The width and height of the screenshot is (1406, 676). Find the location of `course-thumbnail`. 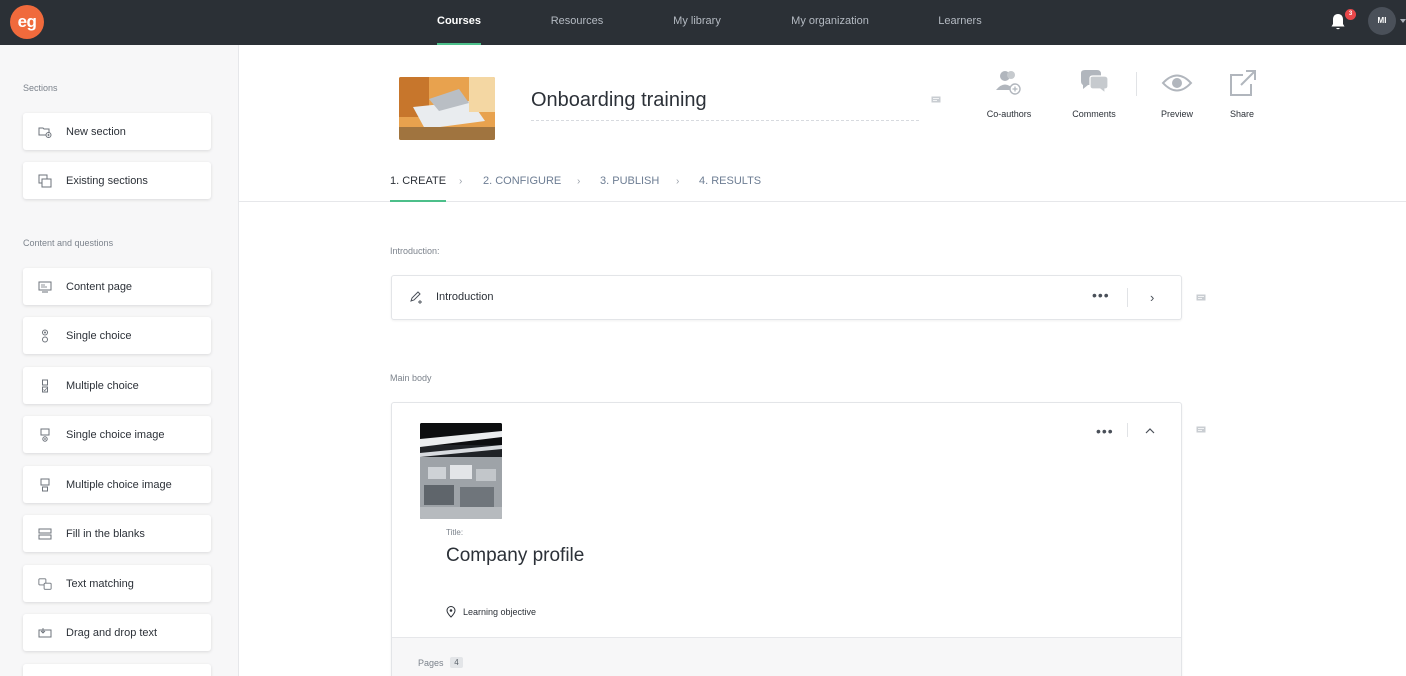

course-thumbnail is located at coordinates (447, 108).